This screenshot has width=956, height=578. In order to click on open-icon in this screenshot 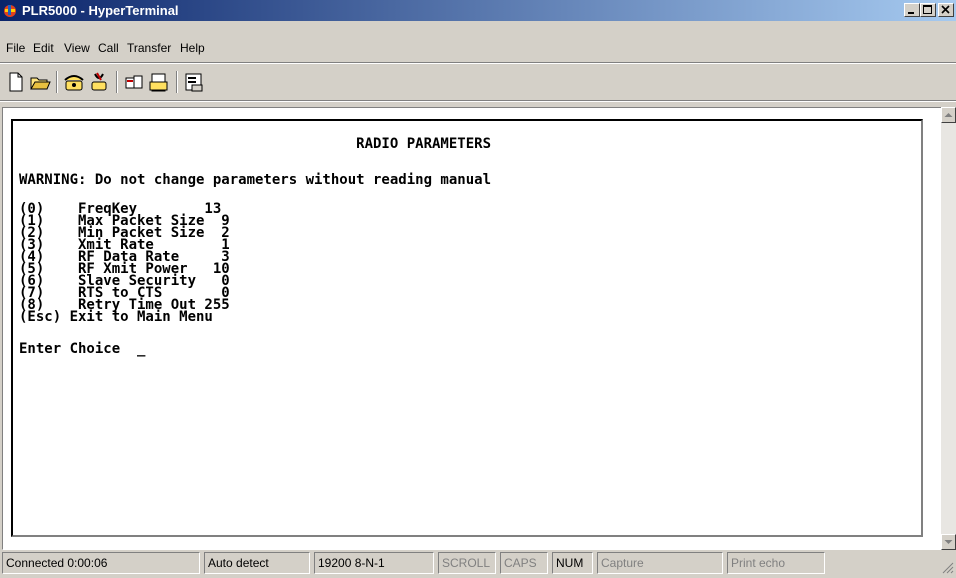, I will do `click(40, 83)`.